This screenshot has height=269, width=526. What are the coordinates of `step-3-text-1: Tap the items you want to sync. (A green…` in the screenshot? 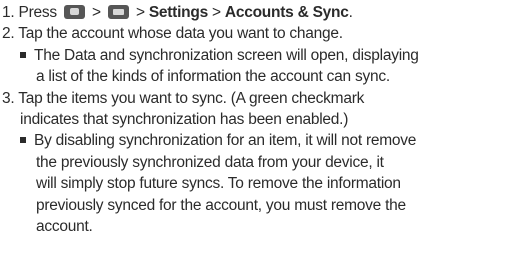 It's located at (191, 98).